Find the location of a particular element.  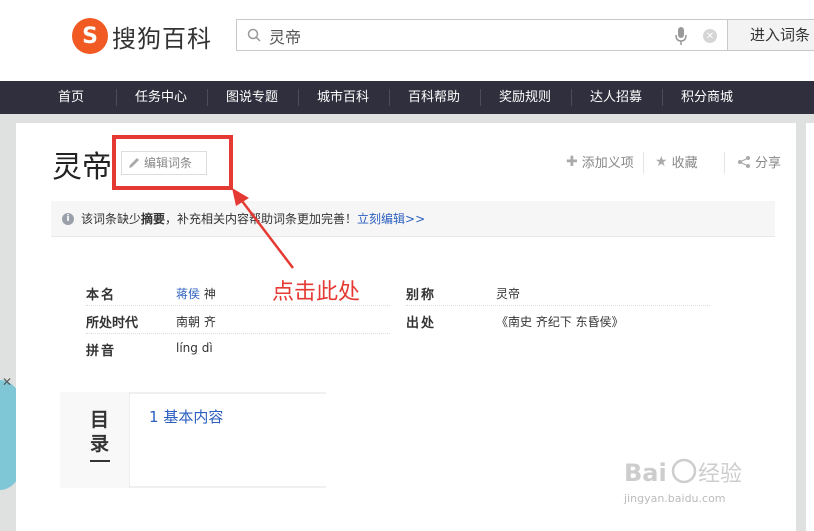

search-icon is located at coordinates (254, 35).